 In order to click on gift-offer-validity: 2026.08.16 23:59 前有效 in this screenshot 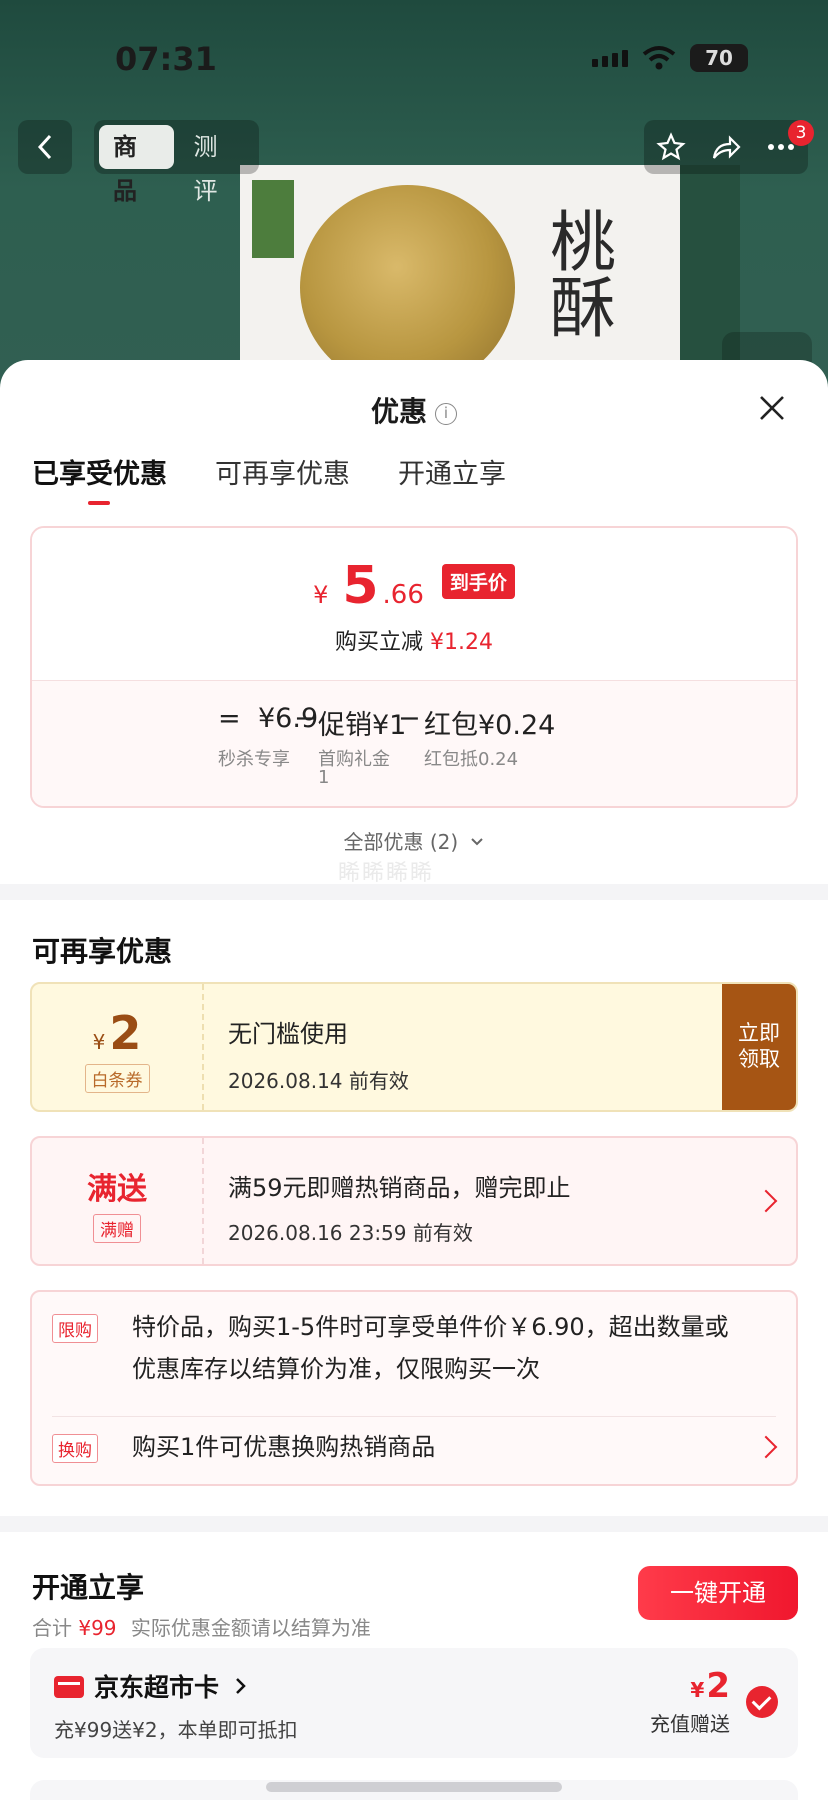, I will do `click(350, 1233)`.